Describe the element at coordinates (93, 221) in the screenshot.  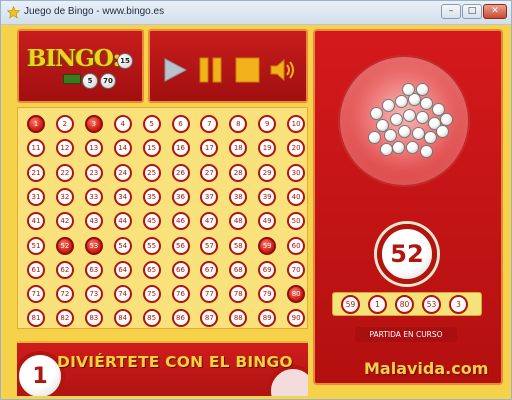
I see `board-cell: 43` at that location.